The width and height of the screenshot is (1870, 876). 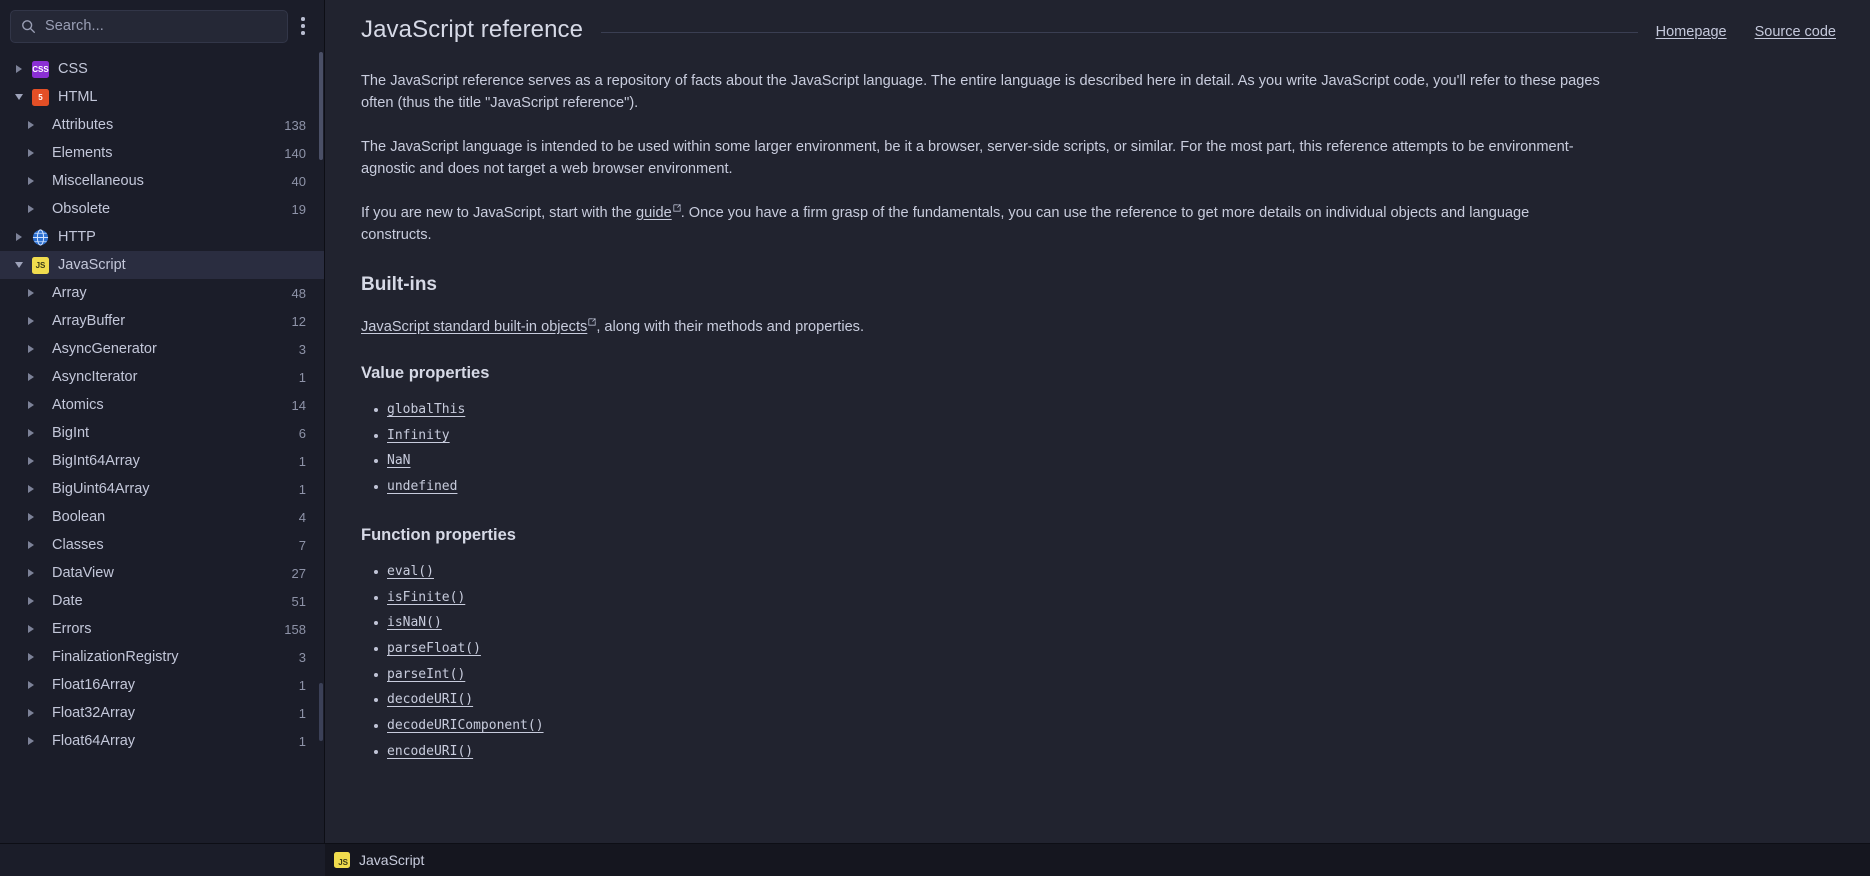 What do you see at coordinates (162, 349) in the screenshot?
I see `sidebar-item-asyncgenerator: AsyncGenerator 3` at bounding box center [162, 349].